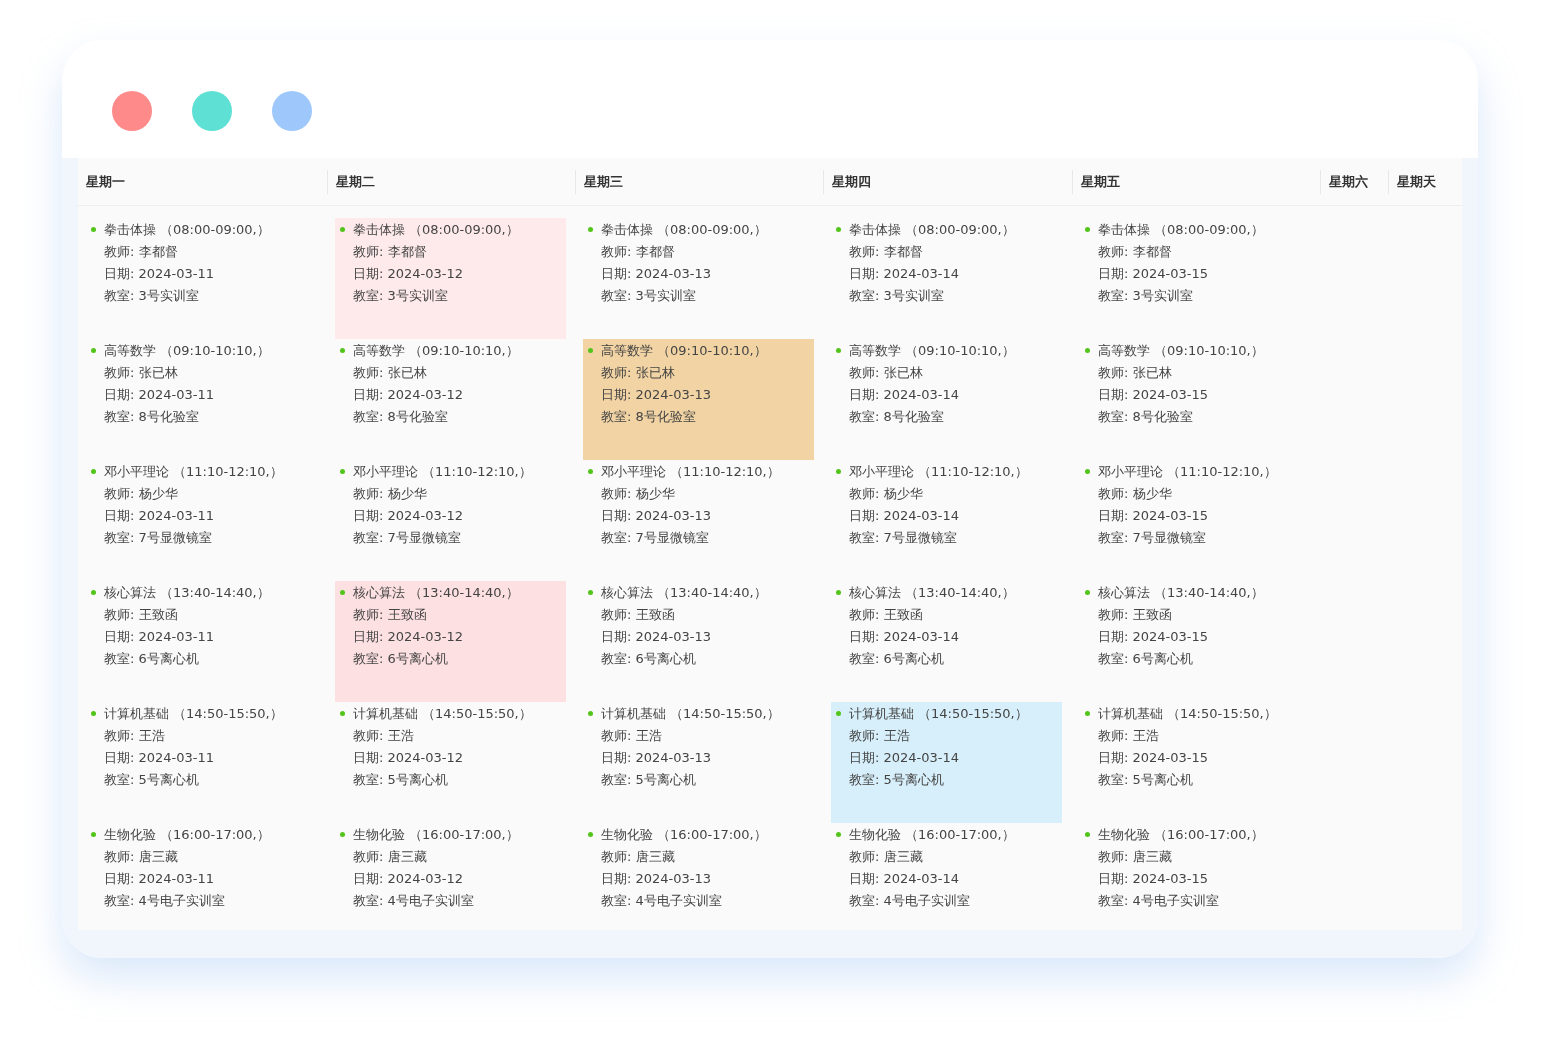 This screenshot has height=1052, width=1548. I want to click on course-entry: 拳击体操 （08:00-09:00,） 教师: 李都督 日期: 2024-03-12 教室: 3号实训室, so click(450, 278).